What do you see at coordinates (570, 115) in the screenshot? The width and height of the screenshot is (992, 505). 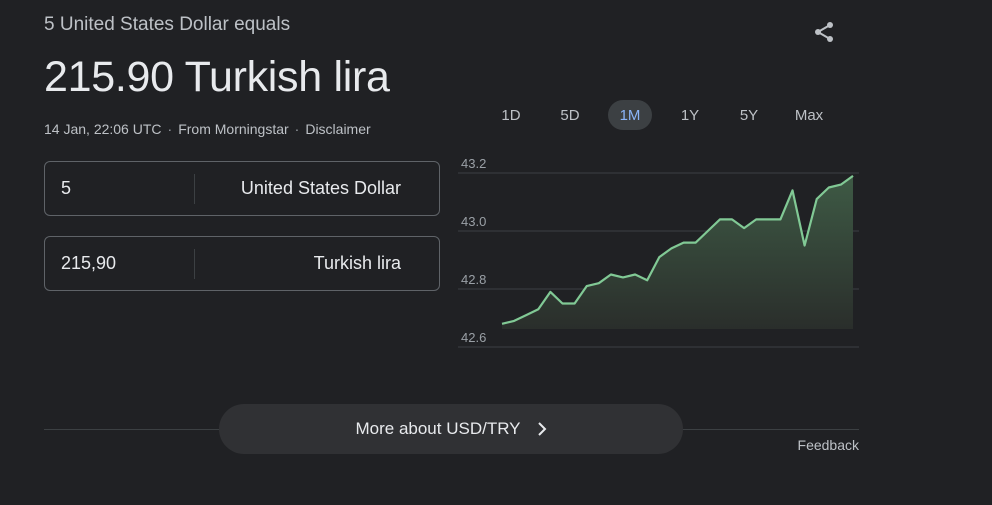 I see `tab-5d: 5D` at bounding box center [570, 115].